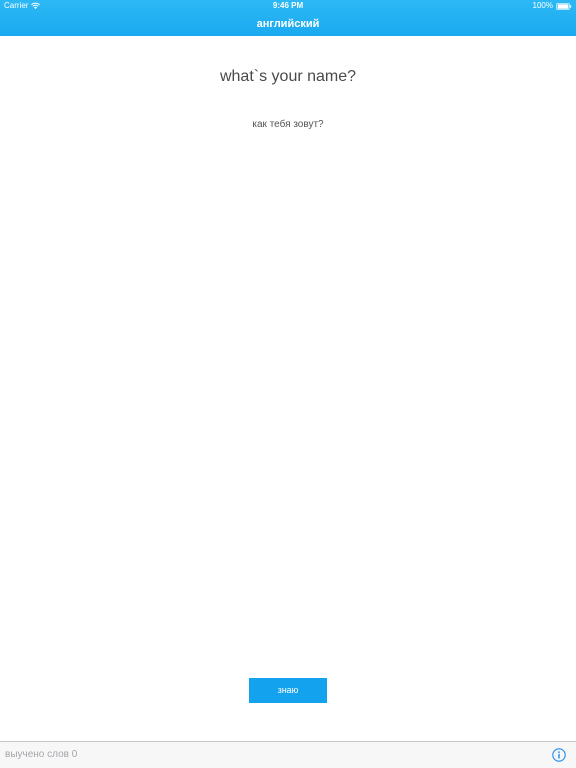  I want to click on battery-group: 100%, so click(552, 6).